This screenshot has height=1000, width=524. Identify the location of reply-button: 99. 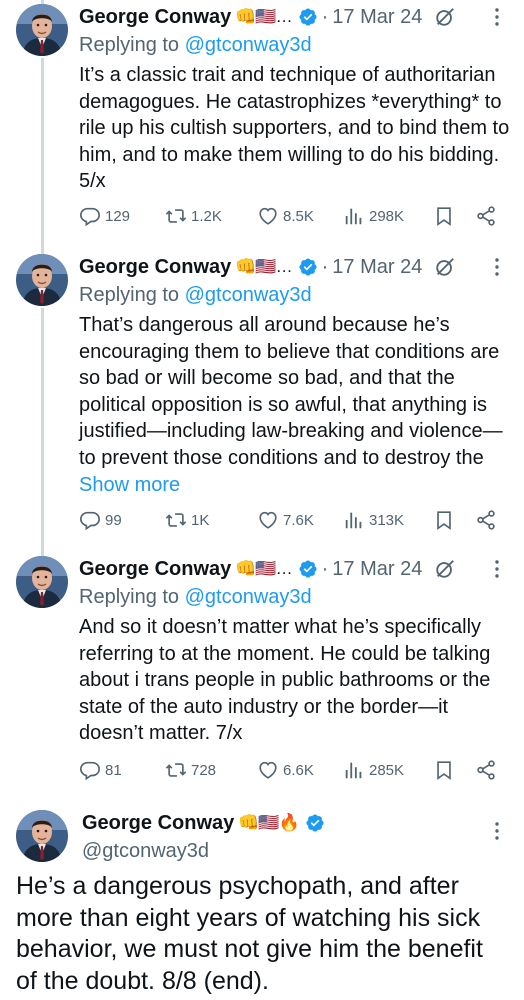
(100, 520).